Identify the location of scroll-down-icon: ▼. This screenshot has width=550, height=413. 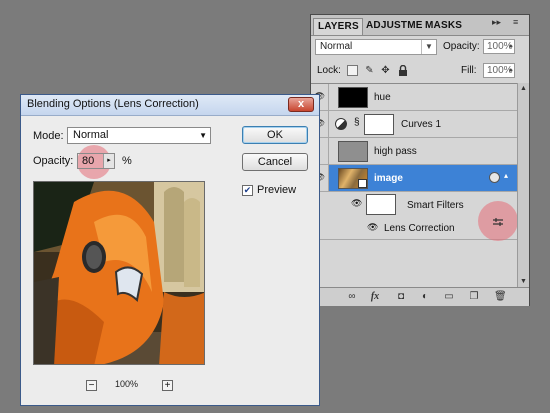
(523, 281).